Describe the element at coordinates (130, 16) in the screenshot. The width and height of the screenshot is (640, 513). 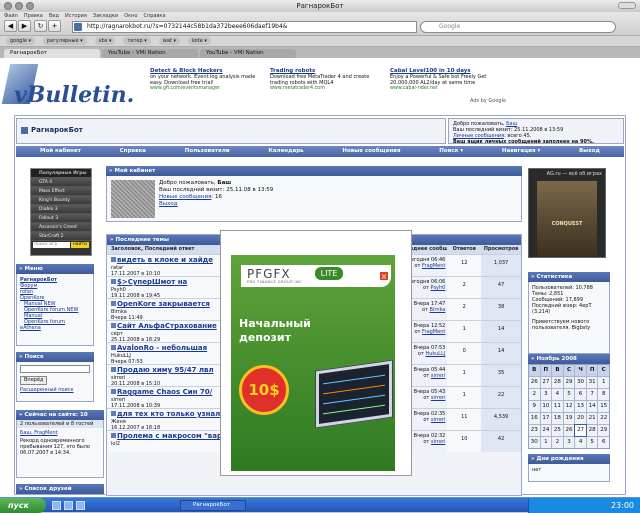
I see `menu-item-window: Окно` at that location.